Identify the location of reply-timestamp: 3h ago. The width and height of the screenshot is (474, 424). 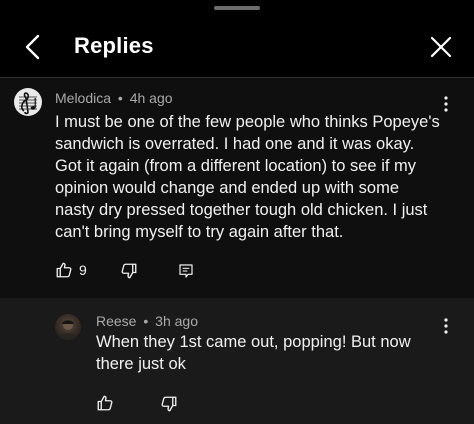
(176, 321).